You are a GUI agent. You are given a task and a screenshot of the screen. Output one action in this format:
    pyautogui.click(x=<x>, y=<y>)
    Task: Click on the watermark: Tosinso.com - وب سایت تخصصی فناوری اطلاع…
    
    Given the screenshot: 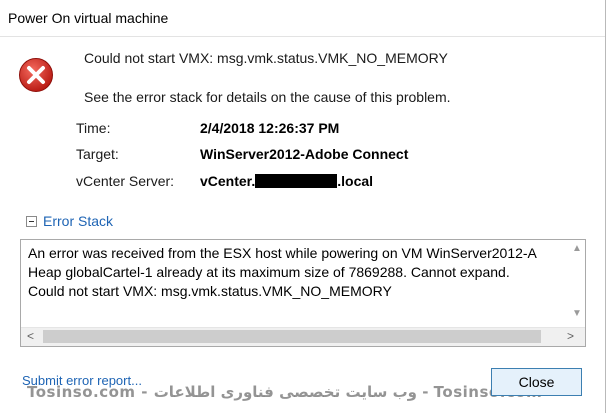 What is the action you would take?
    pyautogui.click(x=285, y=392)
    